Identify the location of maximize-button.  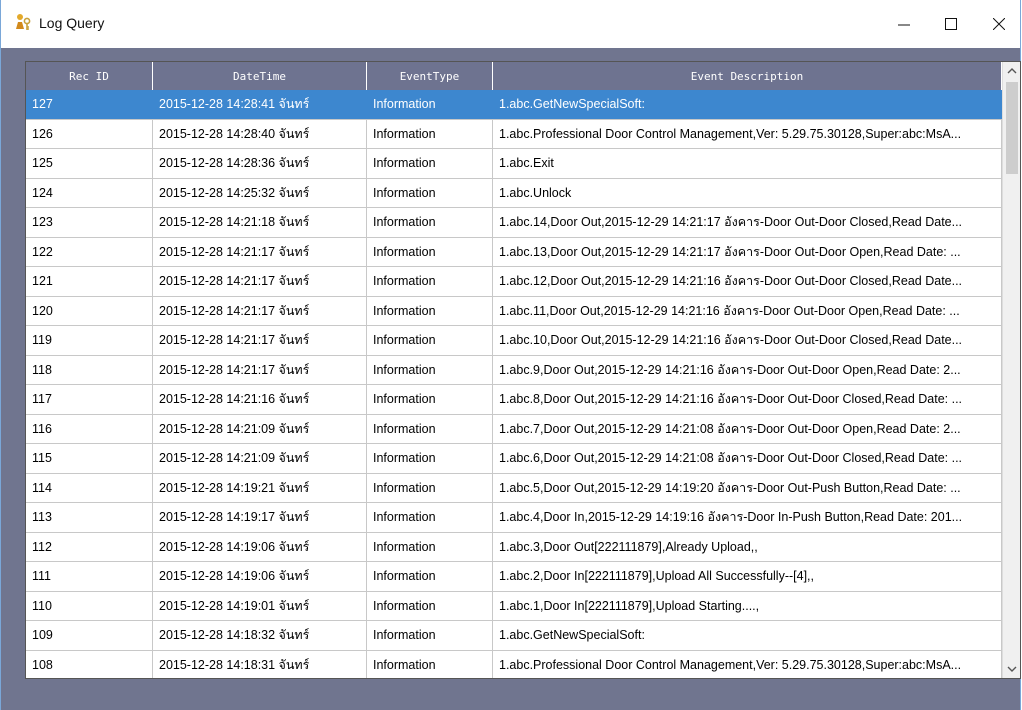
(951, 24).